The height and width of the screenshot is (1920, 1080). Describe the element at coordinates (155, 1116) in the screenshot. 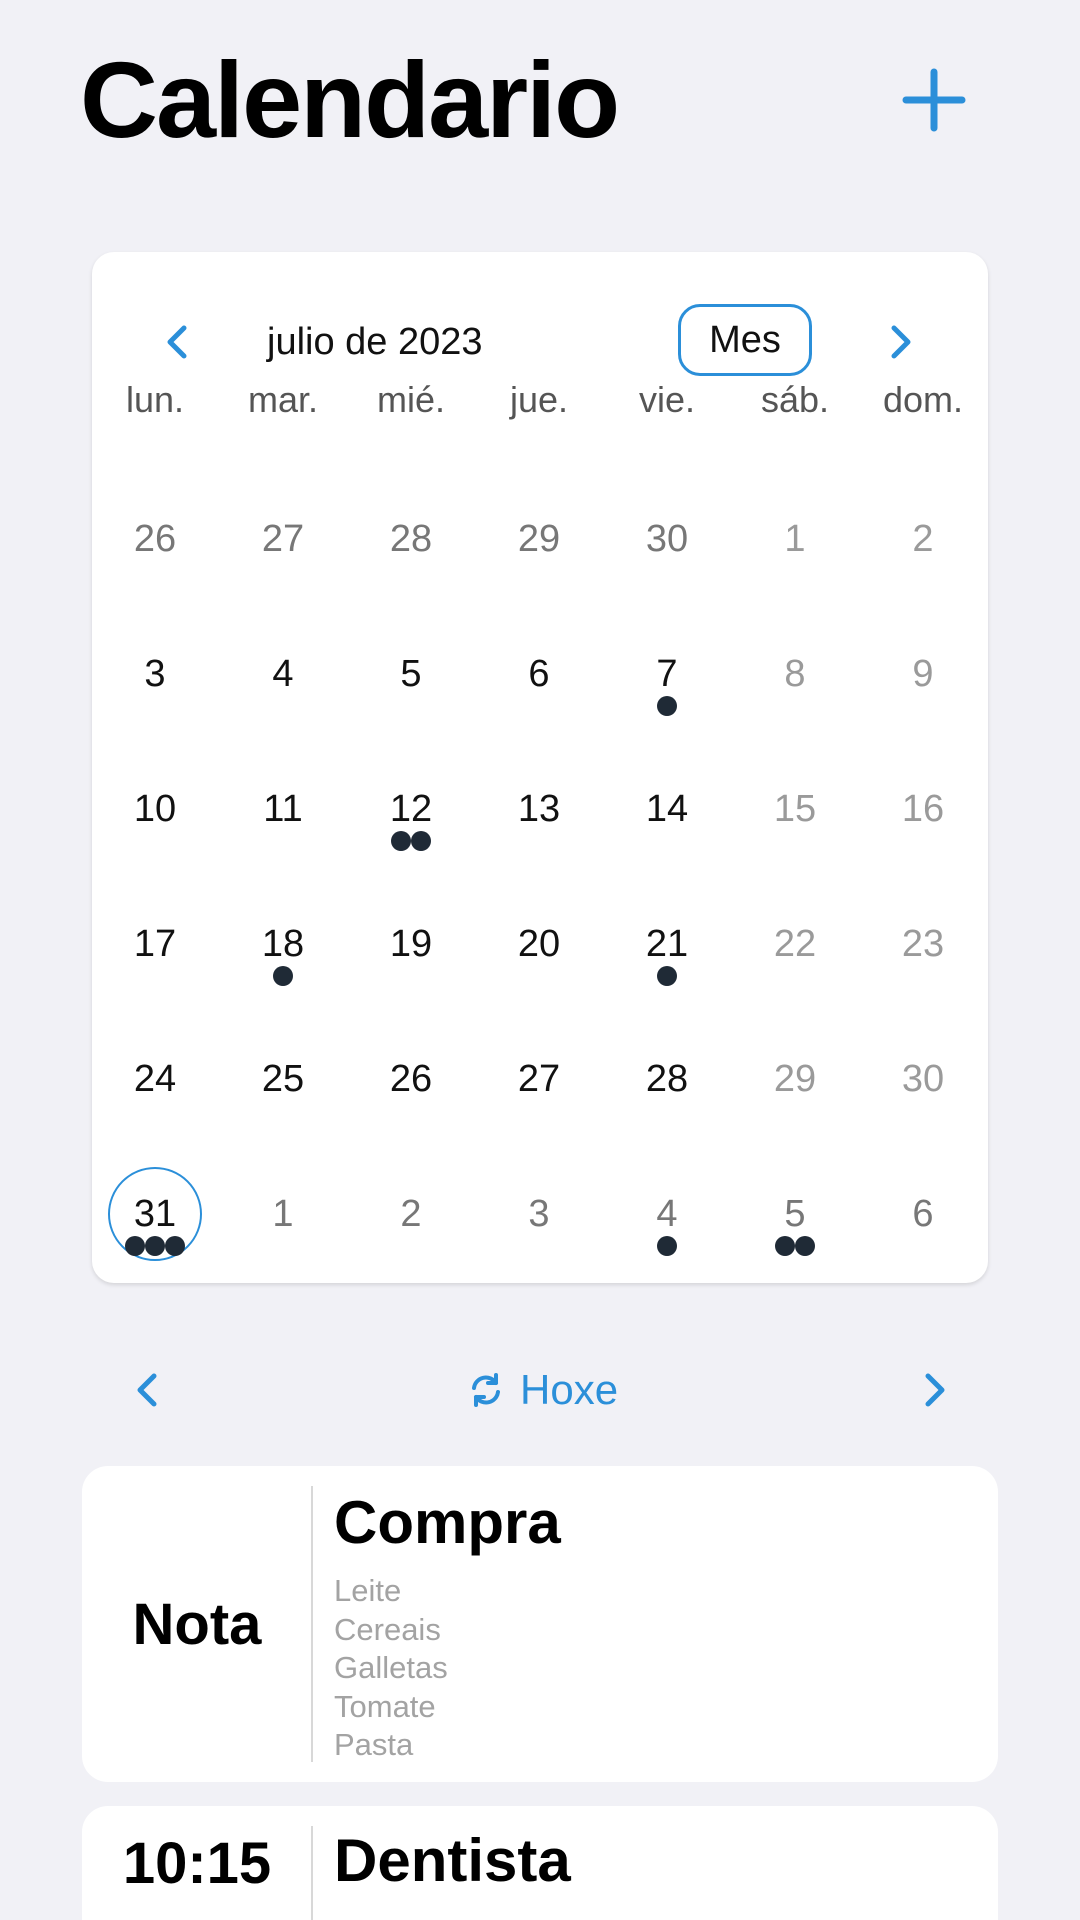

I see `calendar-day: 24` at that location.